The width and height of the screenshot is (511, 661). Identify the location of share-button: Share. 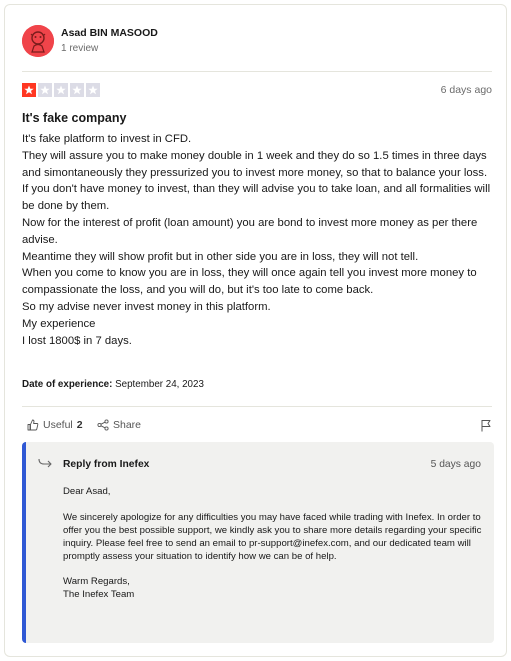
(119, 425).